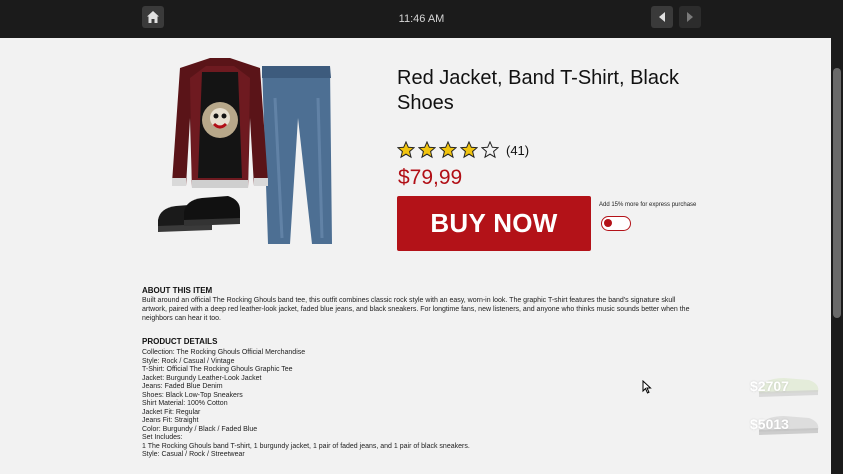 This screenshot has height=474, width=843. Describe the element at coordinates (188, 361) in the screenshot. I see `detail-item: Style: Rock / Casual / Vintage` at that location.